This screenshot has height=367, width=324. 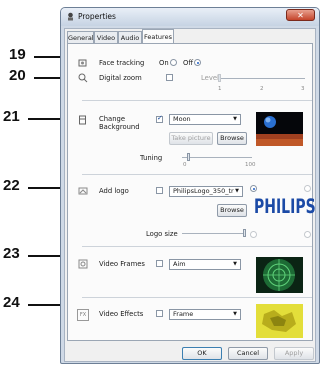 What do you see at coordinates (183, 314) in the screenshot?
I see `effects-select-value: Frame` at bounding box center [183, 314].